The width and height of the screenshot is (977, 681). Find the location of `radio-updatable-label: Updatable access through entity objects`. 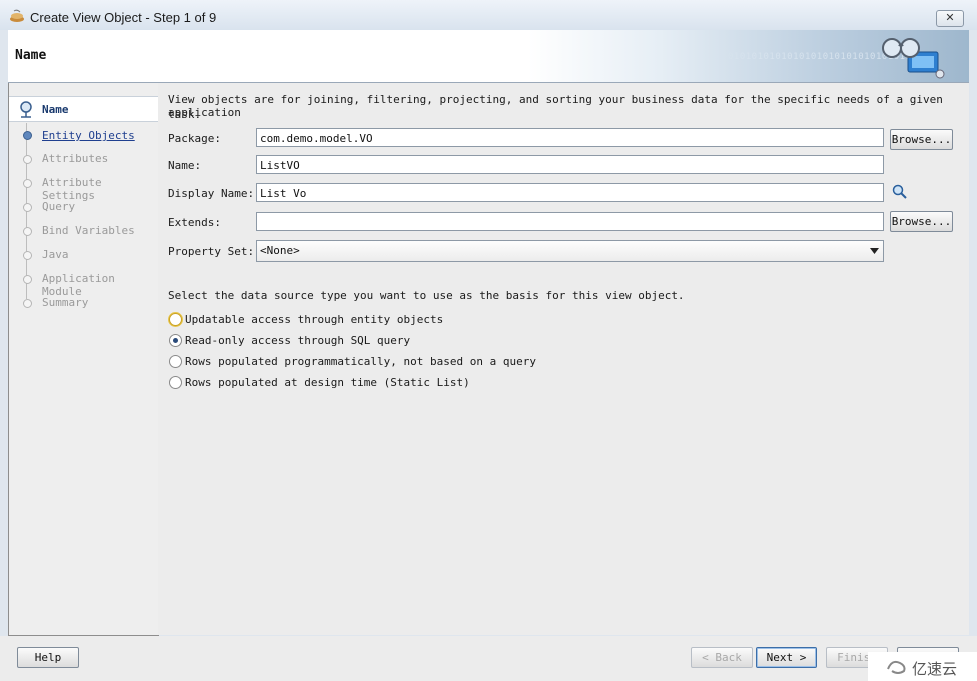

radio-updatable-label: Updatable access through entity objects is located at coordinates (314, 319).